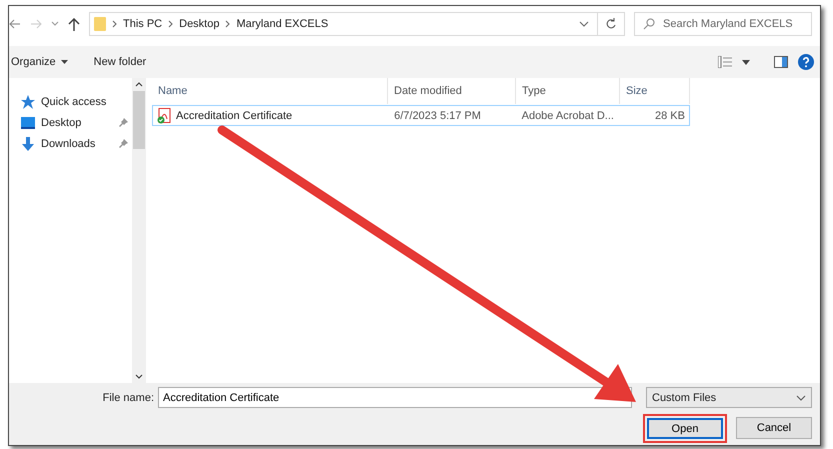 The width and height of the screenshot is (833, 449). I want to click on scroll-up-icon, so click(138, 84).